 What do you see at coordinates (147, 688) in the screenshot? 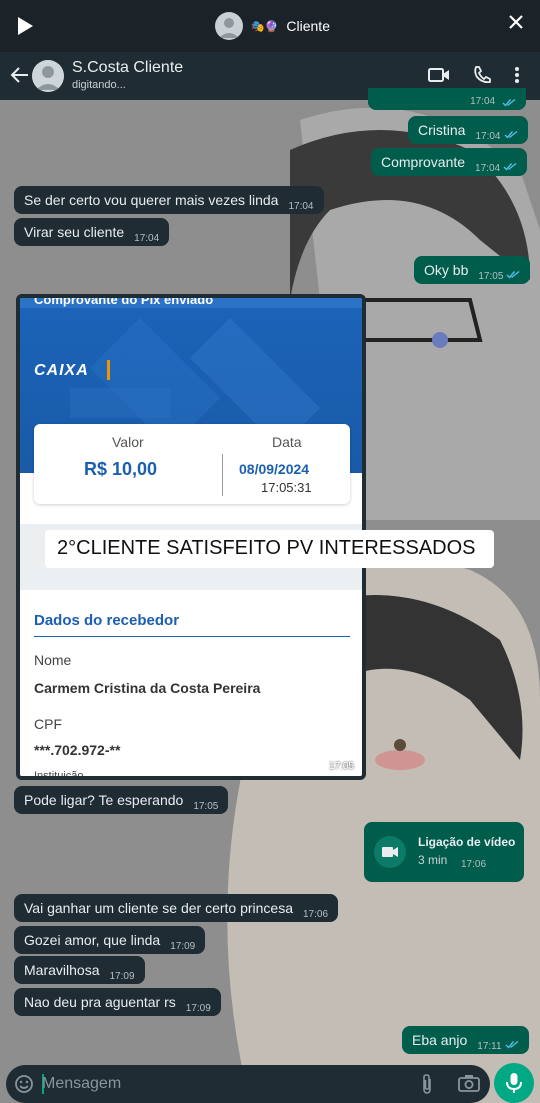
I see `nome-value: Carmem Cristina da Costa Pereira` at bounding box center [147, 688].